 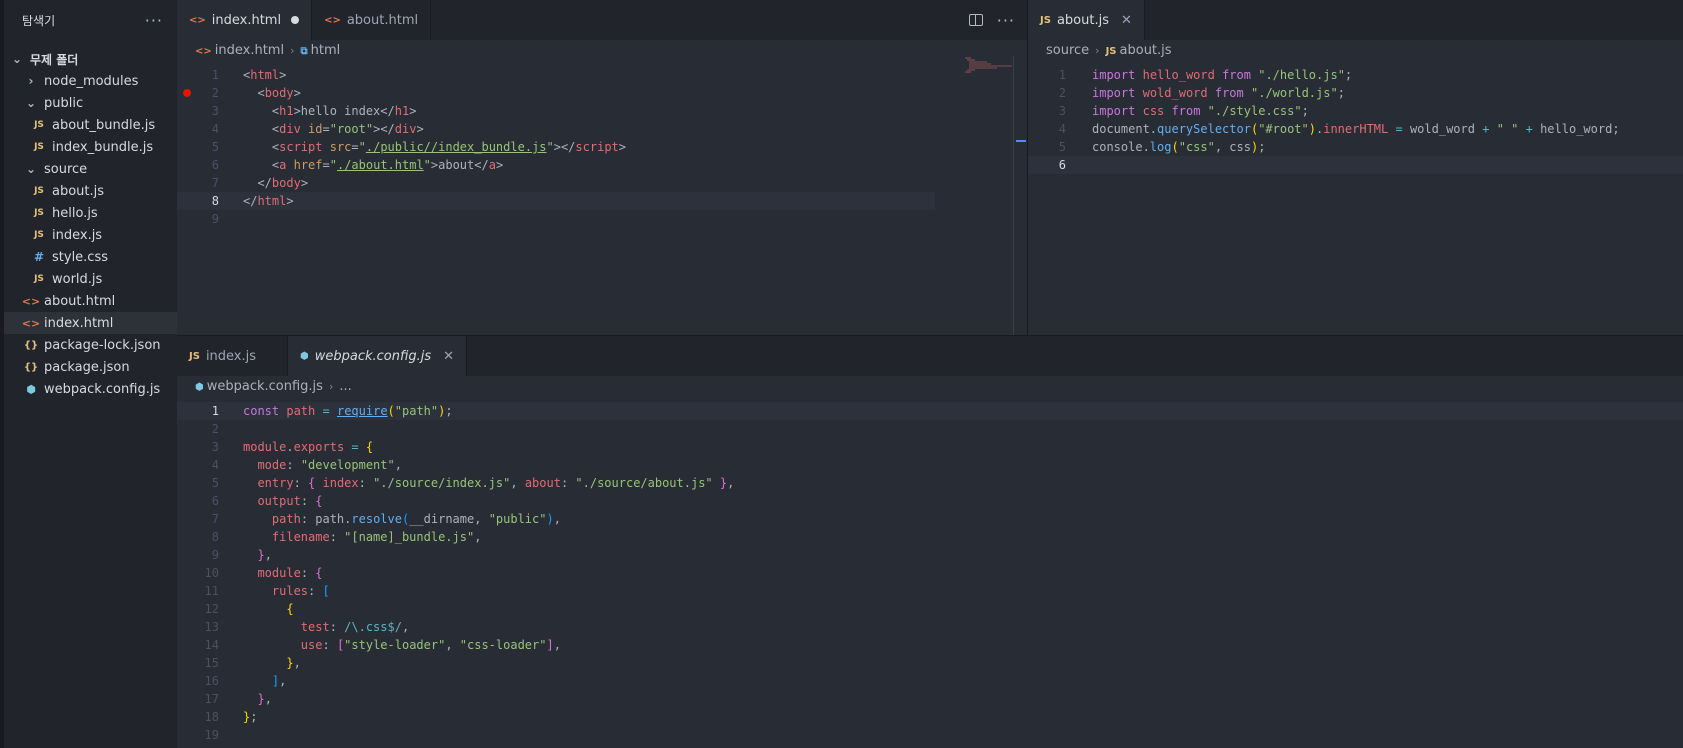 What do you see at coordinates (90, 20) in the screenshot?
I see `explorer-header: 탐색기 ···` at bounding box center [90, 20].